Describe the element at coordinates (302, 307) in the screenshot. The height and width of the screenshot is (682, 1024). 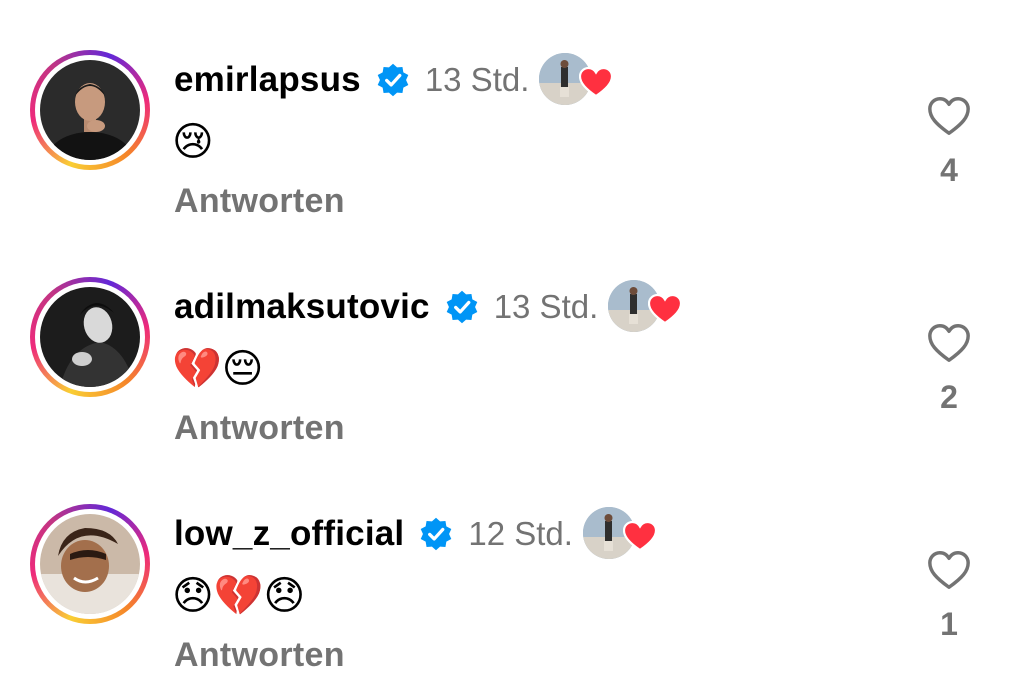
I see `comment-username: adilmaksutovic` at that location.